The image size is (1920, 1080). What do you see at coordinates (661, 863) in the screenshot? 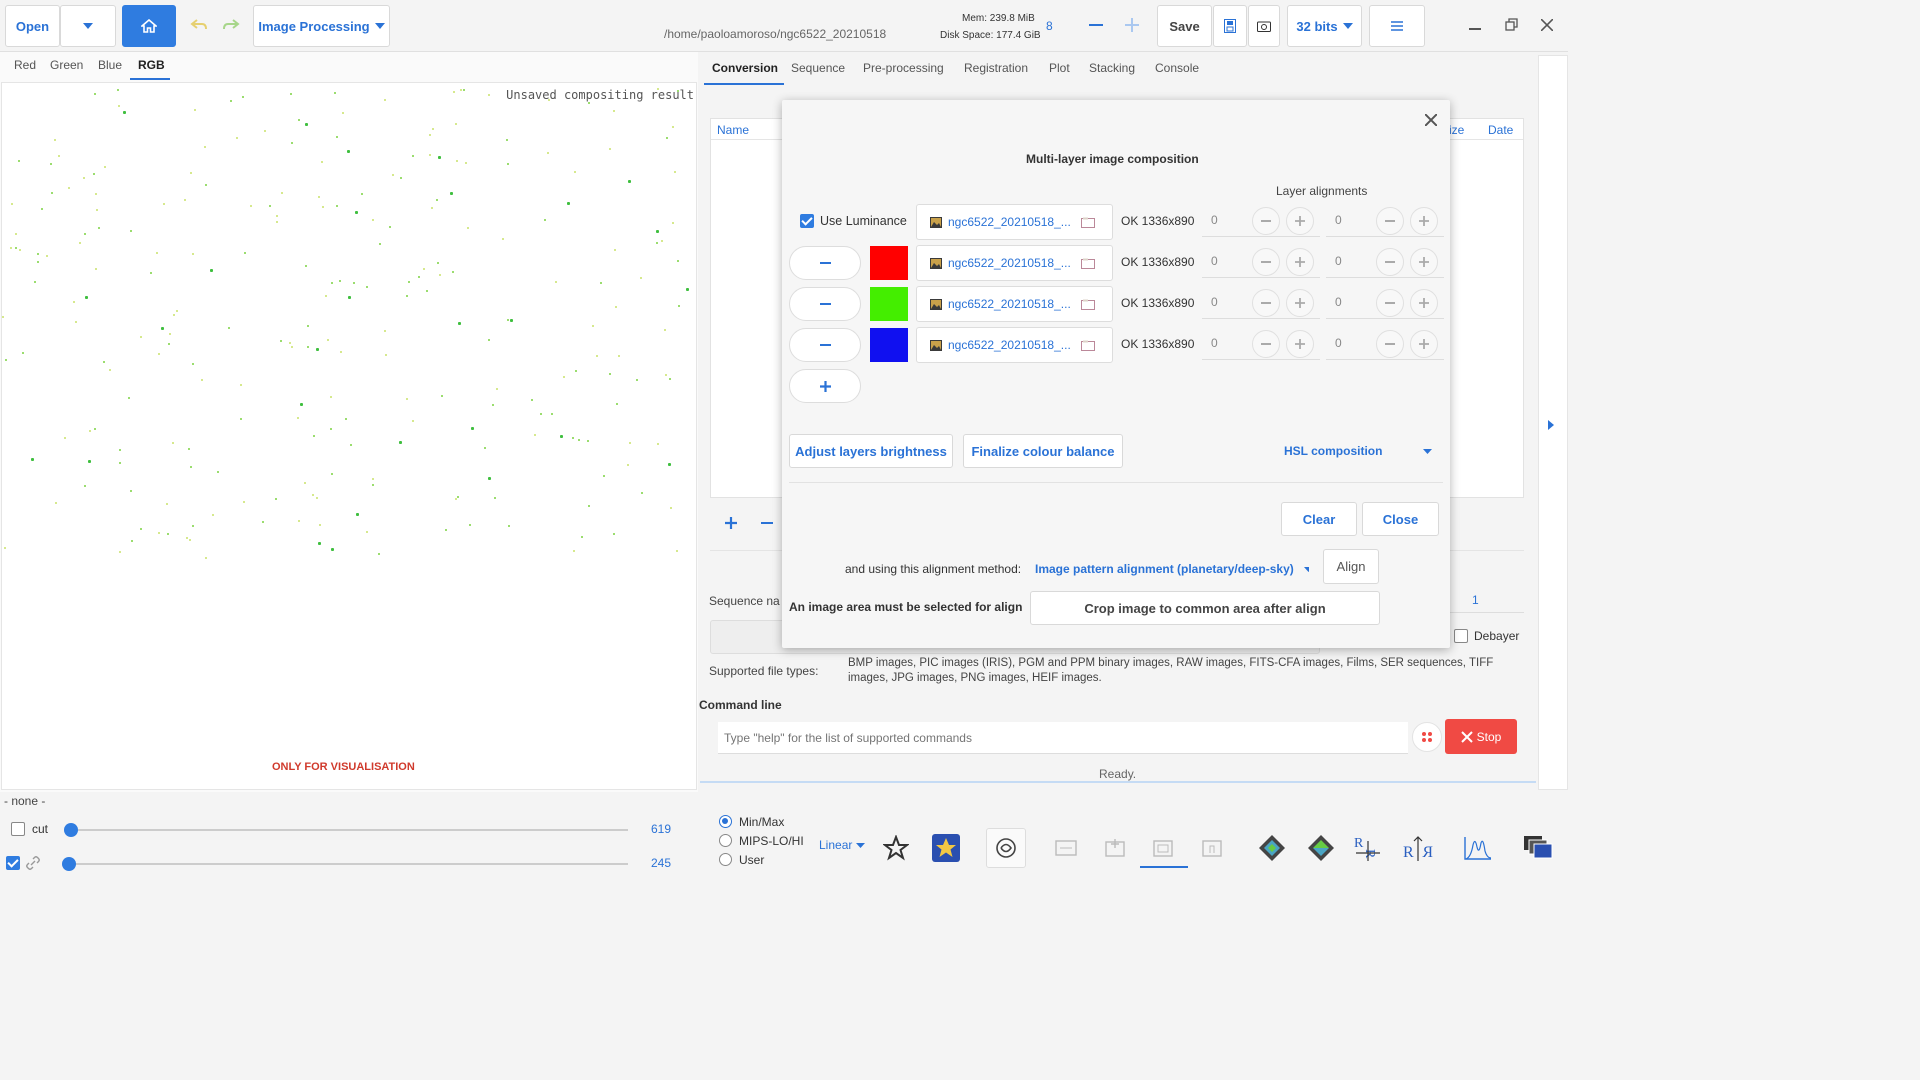
I see `low-value: 245` at bounding box center [661, 863].